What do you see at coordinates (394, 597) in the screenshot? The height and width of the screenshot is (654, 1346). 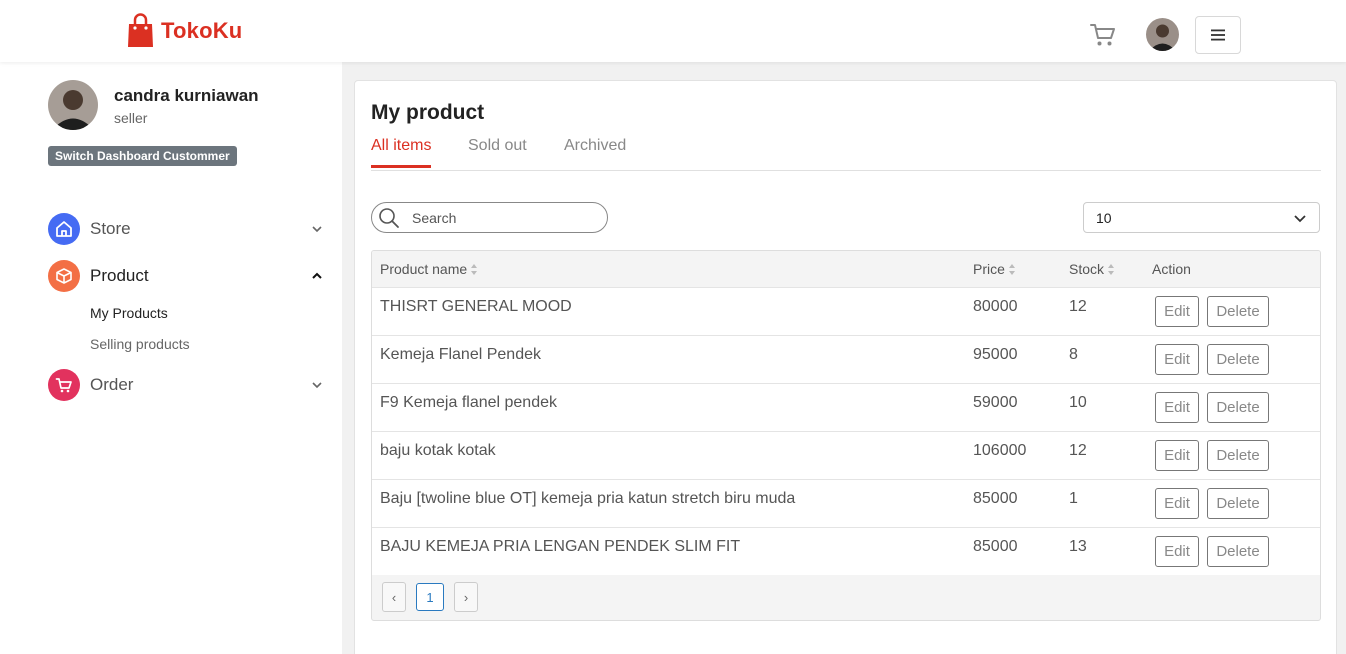 I see `prev-page-button: ‹` at bounding box center [394, 597].